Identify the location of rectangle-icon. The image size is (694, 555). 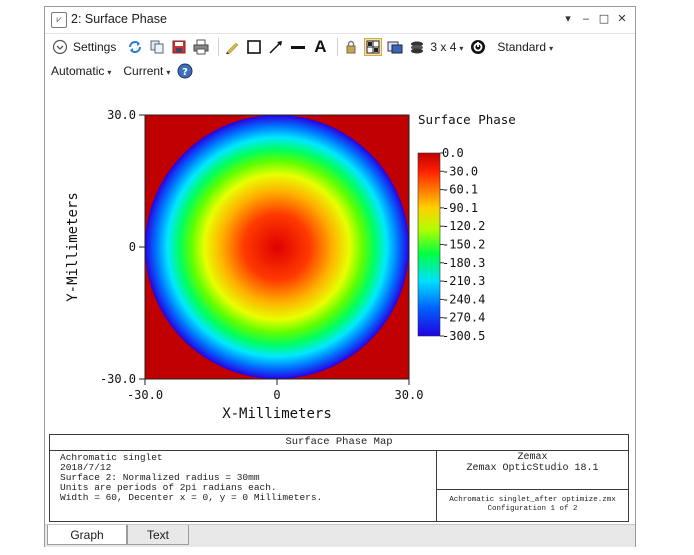
(254, 47).